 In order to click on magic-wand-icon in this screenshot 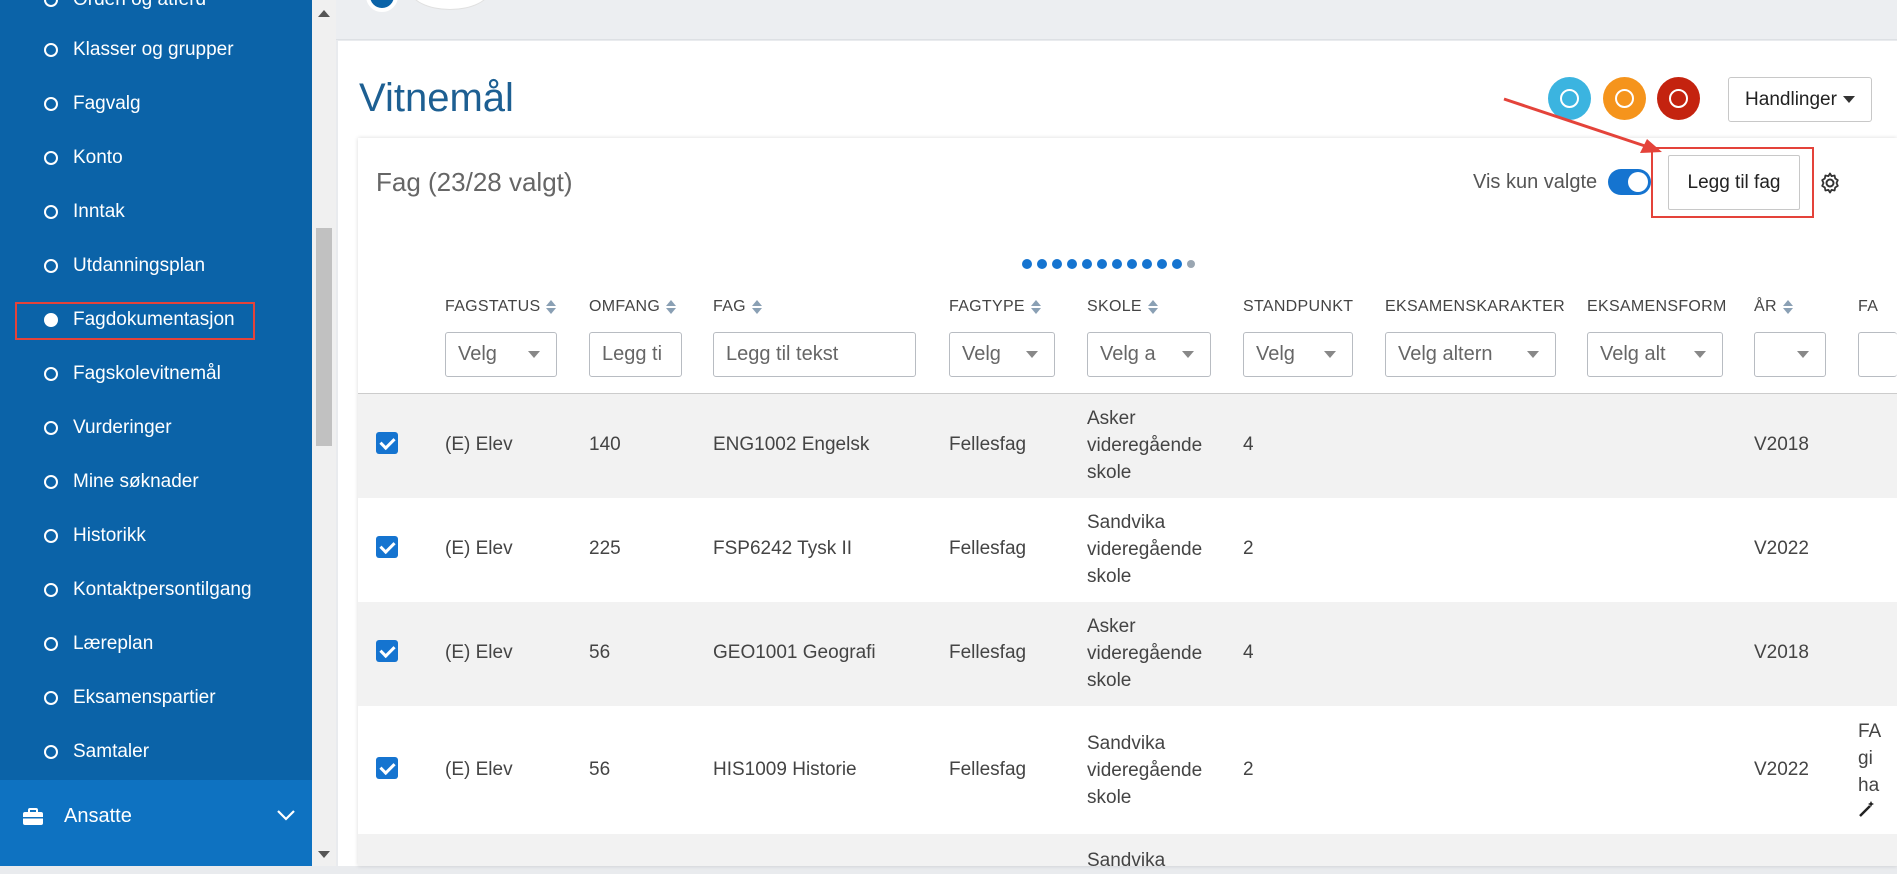, I will do `click(1867, 809)`.